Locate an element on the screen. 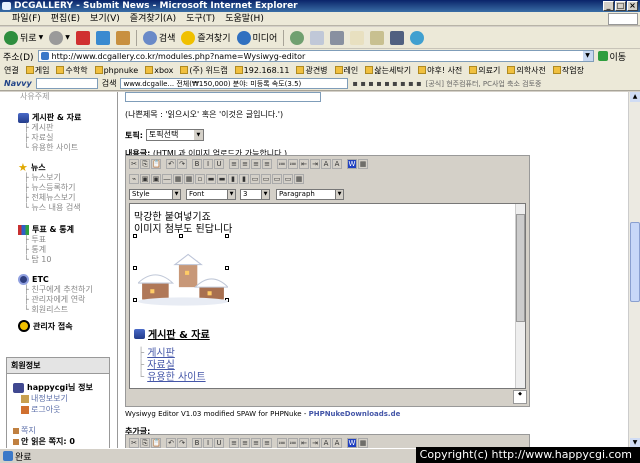 The height and width of the screenshot is (463, 640). table-icon: ▦ is located at coordinates (363, 164).